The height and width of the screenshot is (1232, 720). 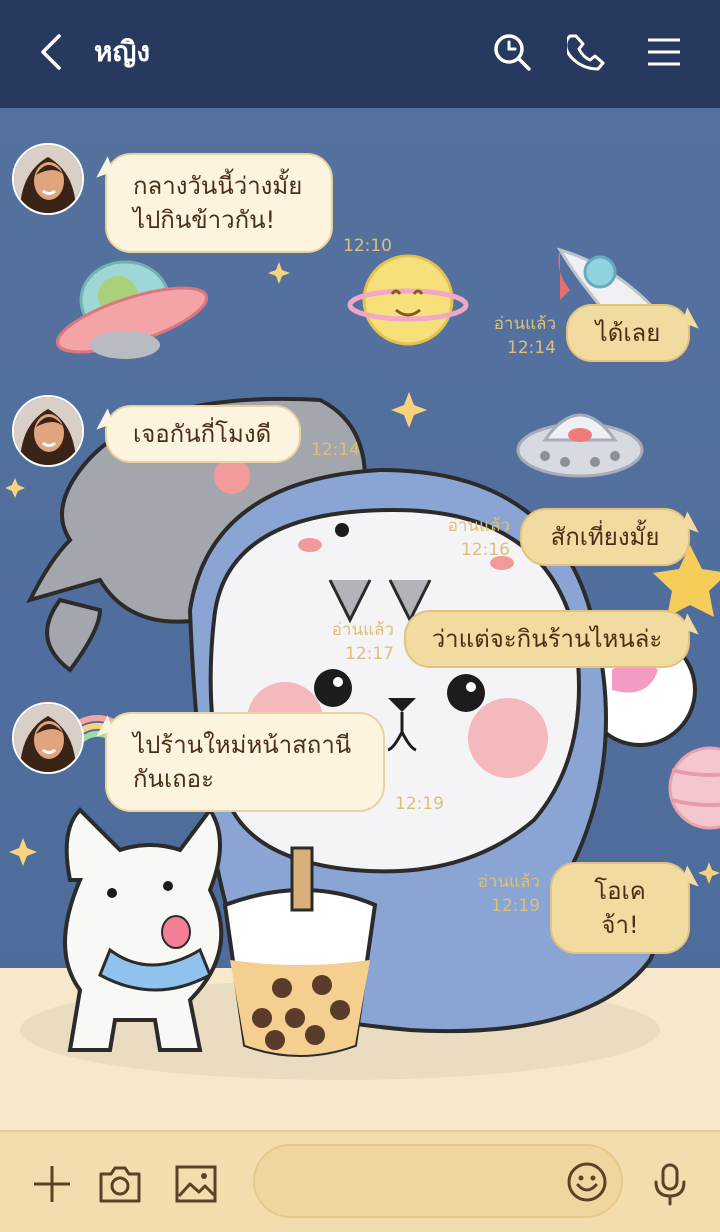 I want to click on message-text: ไปร้านใหม่หน้าสถานี, so click(x=242, y=745).